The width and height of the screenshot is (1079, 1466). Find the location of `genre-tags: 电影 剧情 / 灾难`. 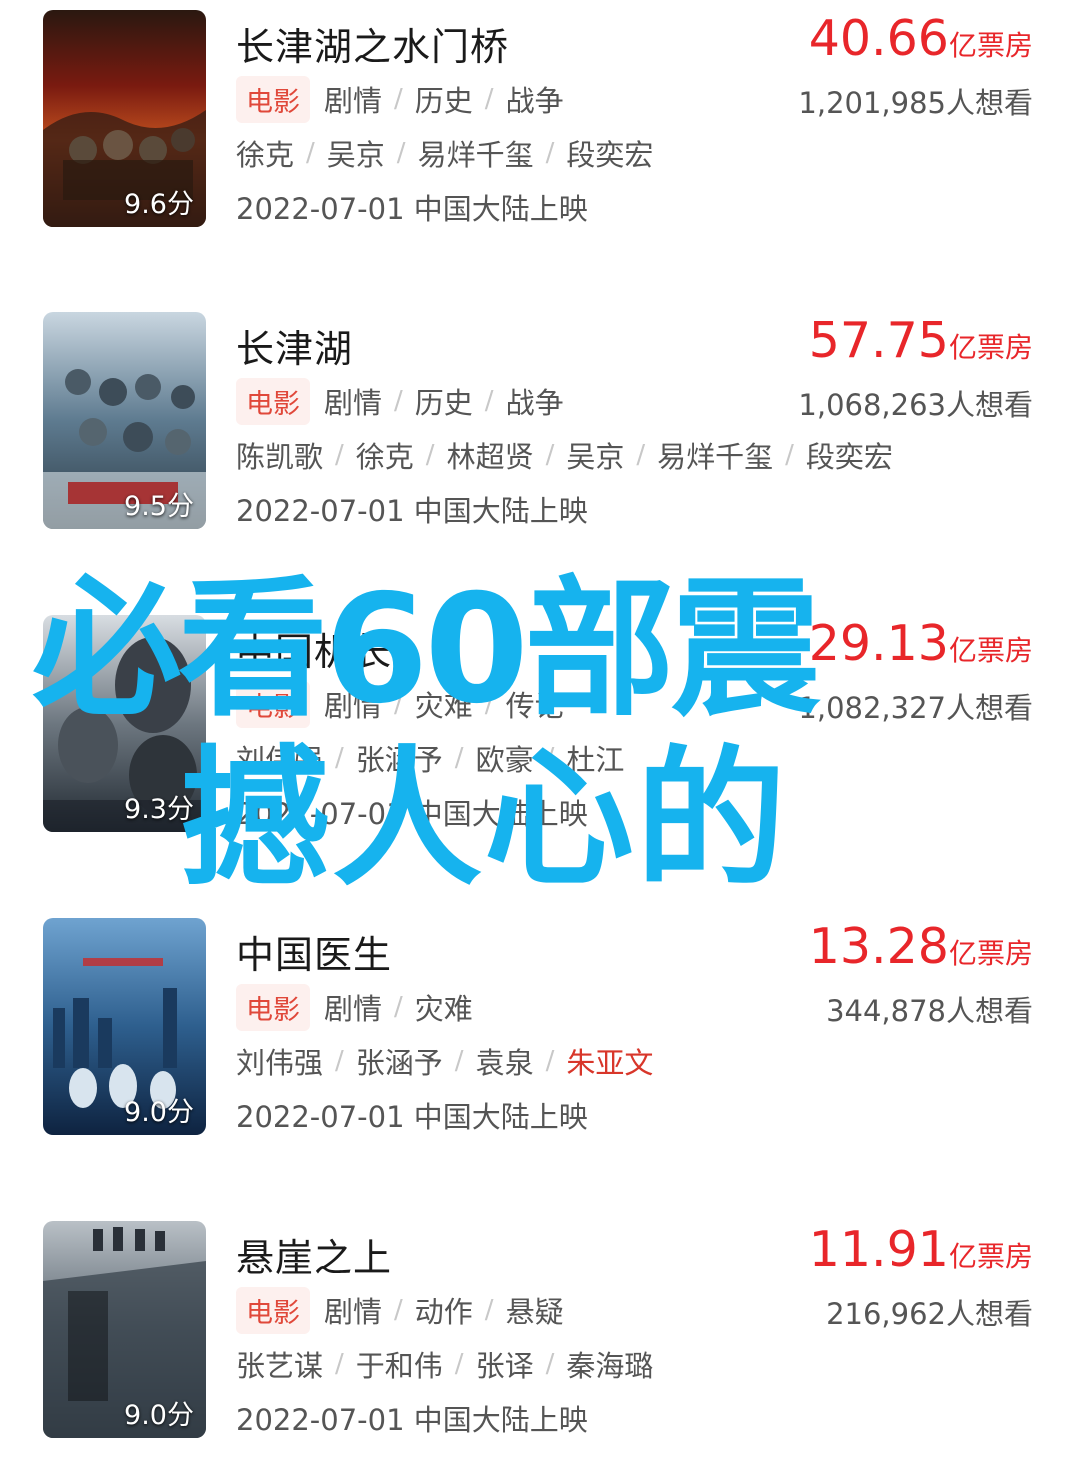

genre-tags: 电影 剧情 / 灾难 is located at coordinates (354, 1007).